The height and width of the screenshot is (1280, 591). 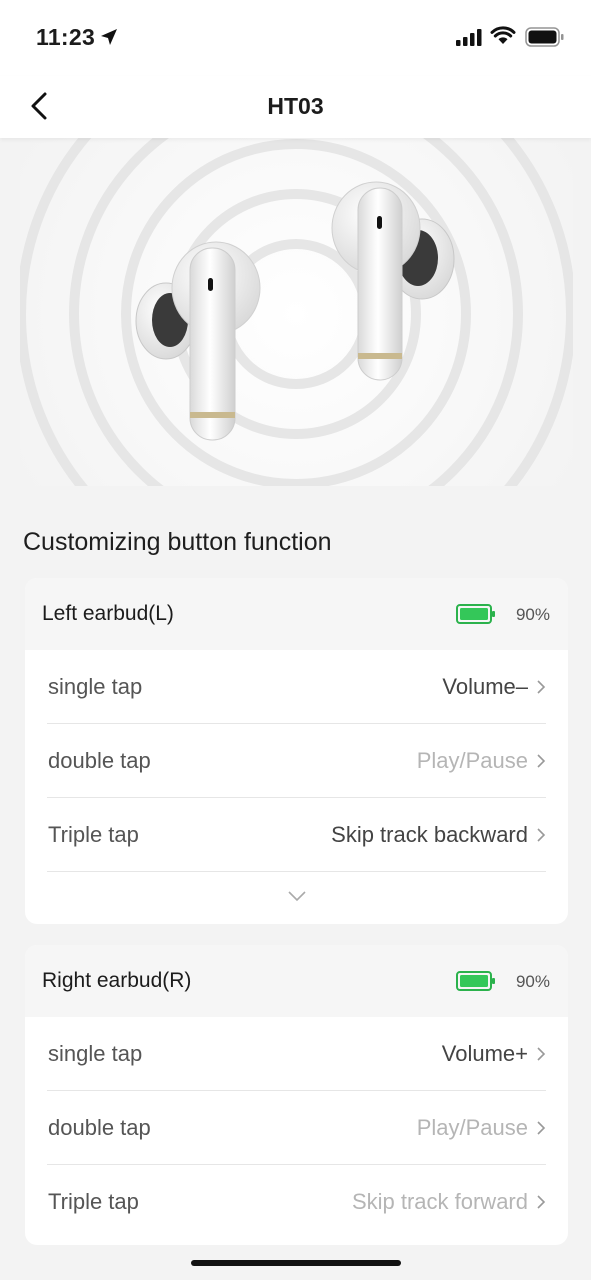 I want to click on navigation-bar: HT03, so click(x=295, y=107).